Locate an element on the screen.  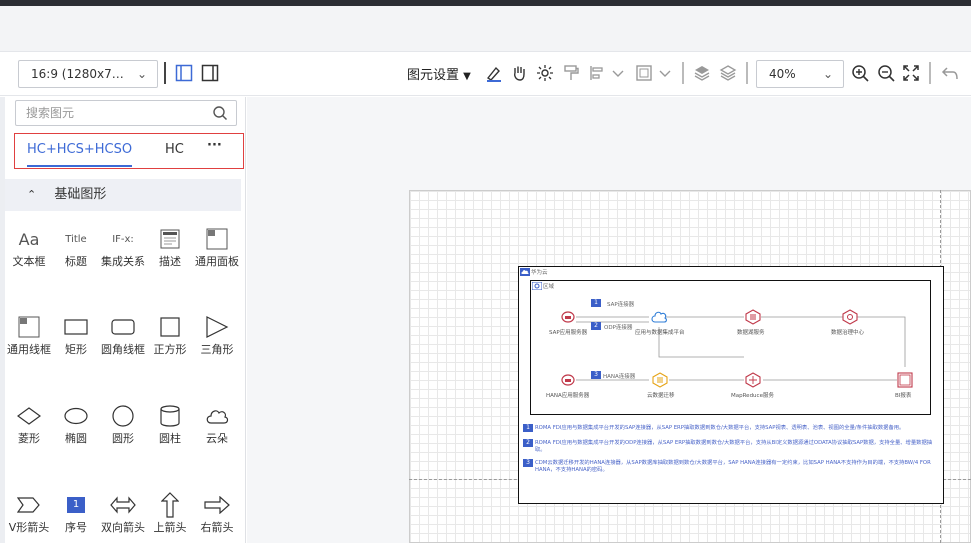
search-icon is located at coordinates (220, 113).